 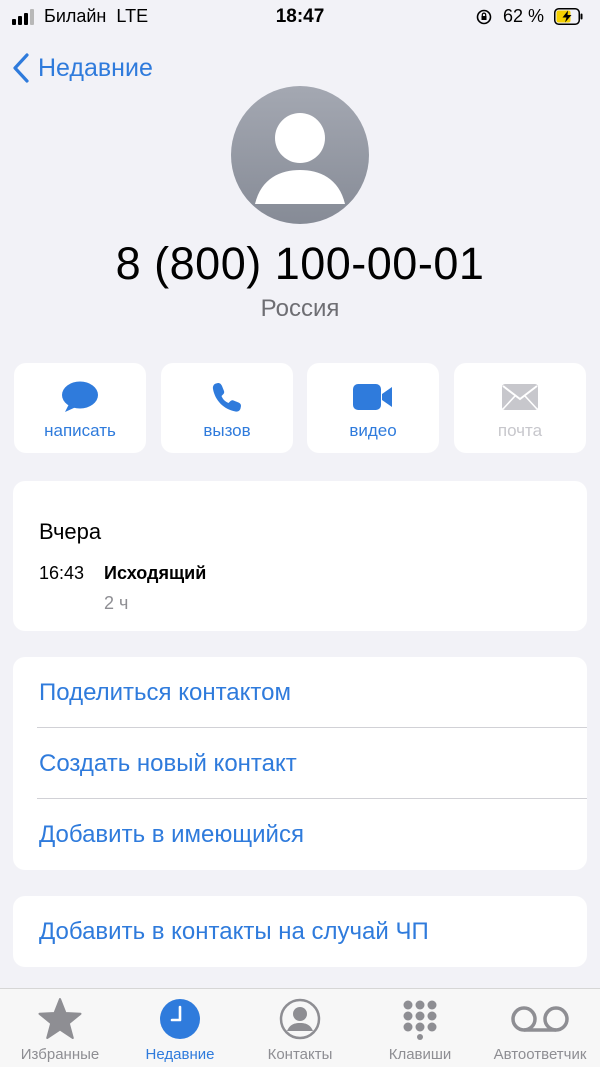 I want to click on keypad-icon, so click(x=420, y=1020).